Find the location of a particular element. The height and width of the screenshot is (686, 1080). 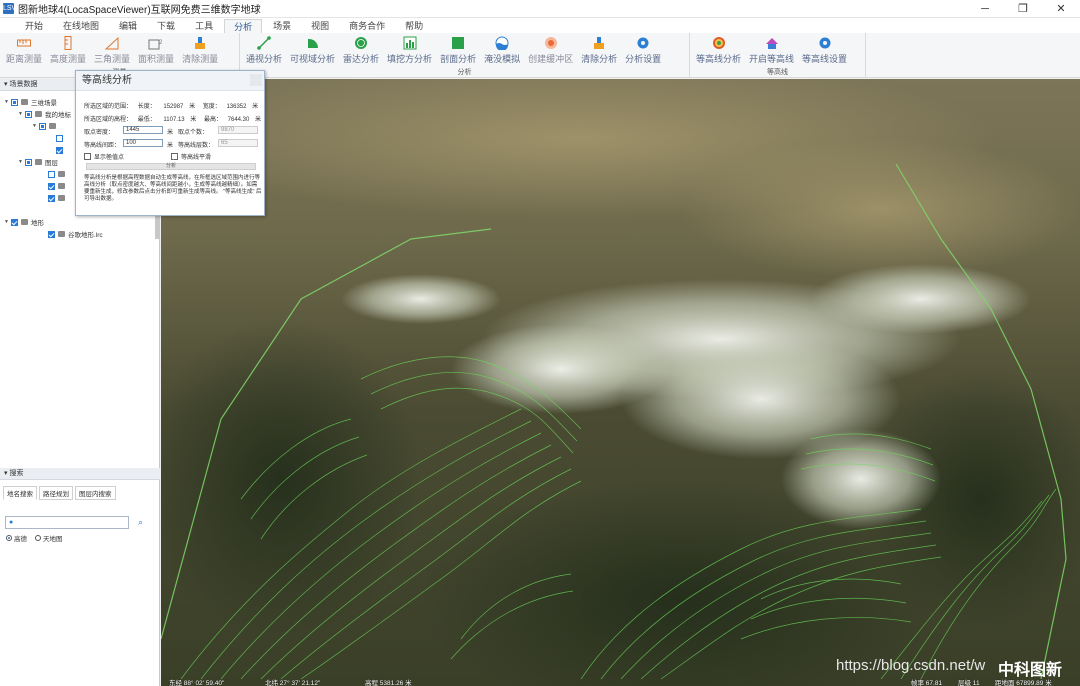

contour-icon is located at coordinates (719, 43).